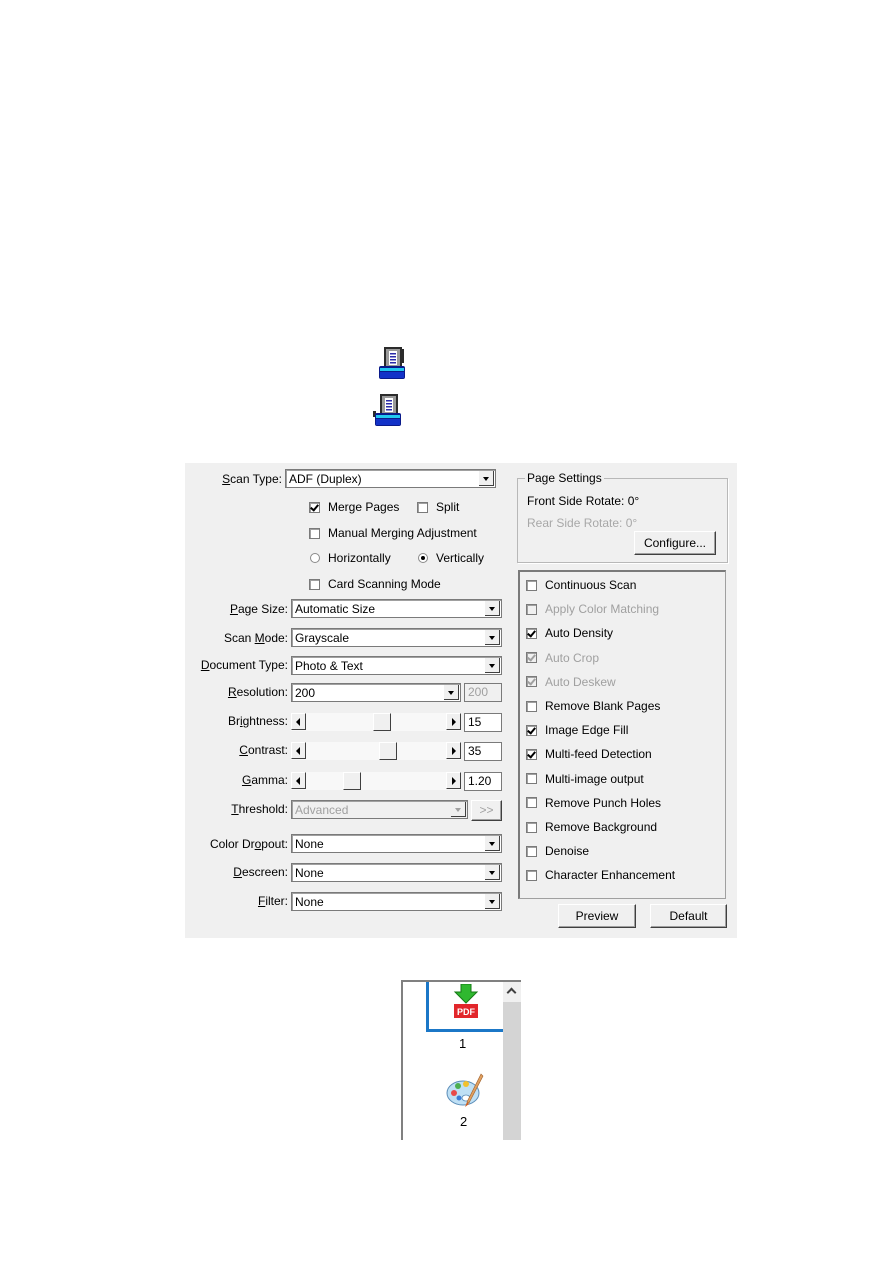 Image resolution: width=893 pixels, height=1263 pixels. I want to click on threshold-value: Advanced, so click(322, 810).